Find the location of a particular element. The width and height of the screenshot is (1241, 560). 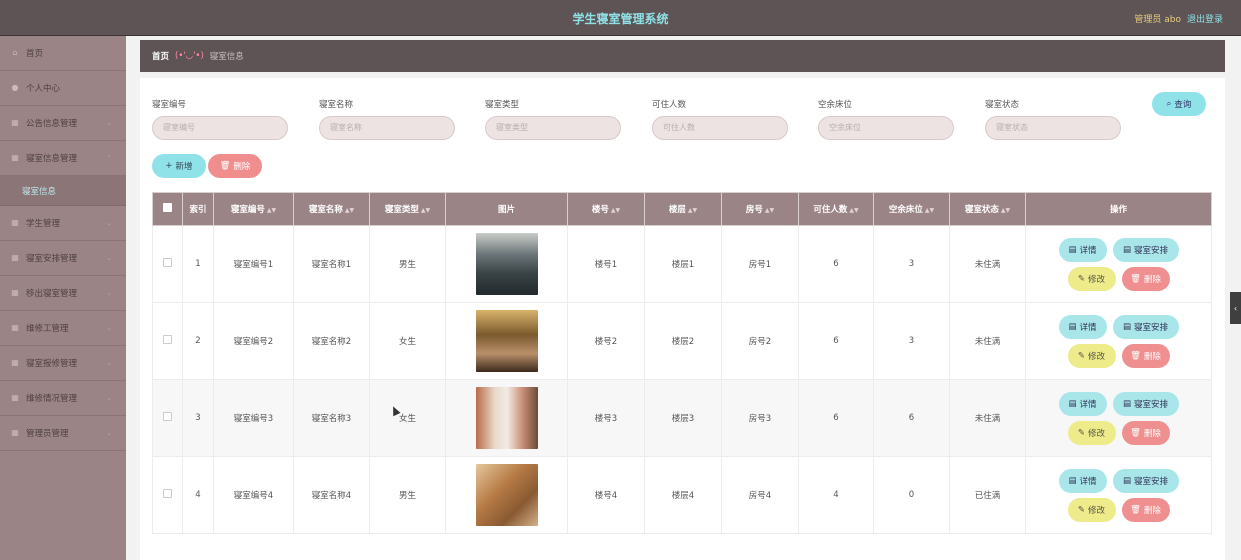

col-header-name: 寝室名称 ▲▼ is located at coordinates (331, 209).